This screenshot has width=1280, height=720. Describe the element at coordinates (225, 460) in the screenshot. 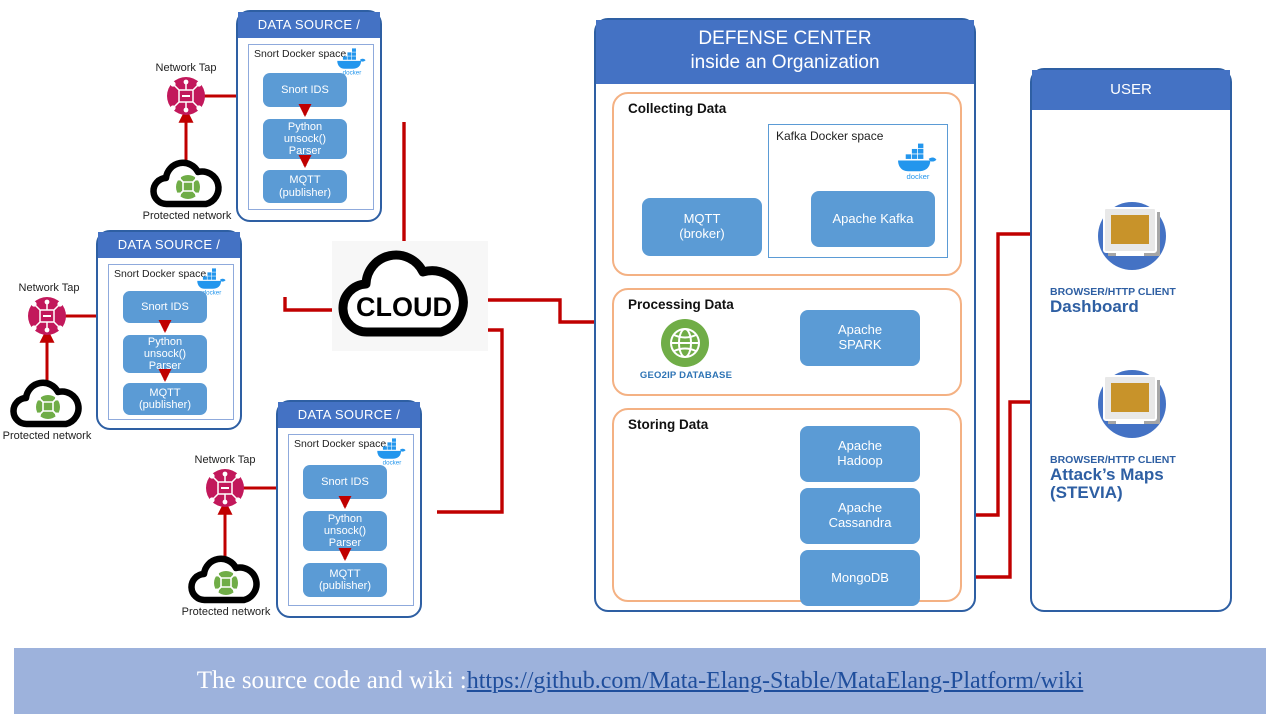

I see `sensor-3-network-tap-label: Network Tap` at that location.